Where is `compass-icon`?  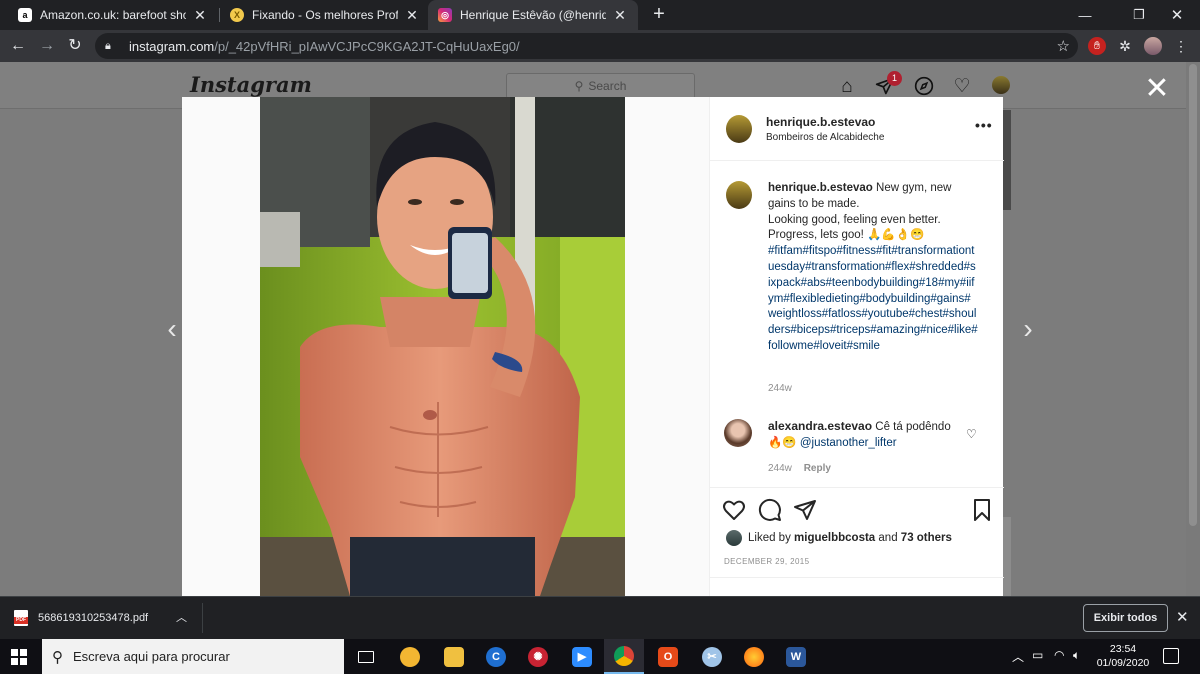 compass-icon is located at coordinates (924, 86).